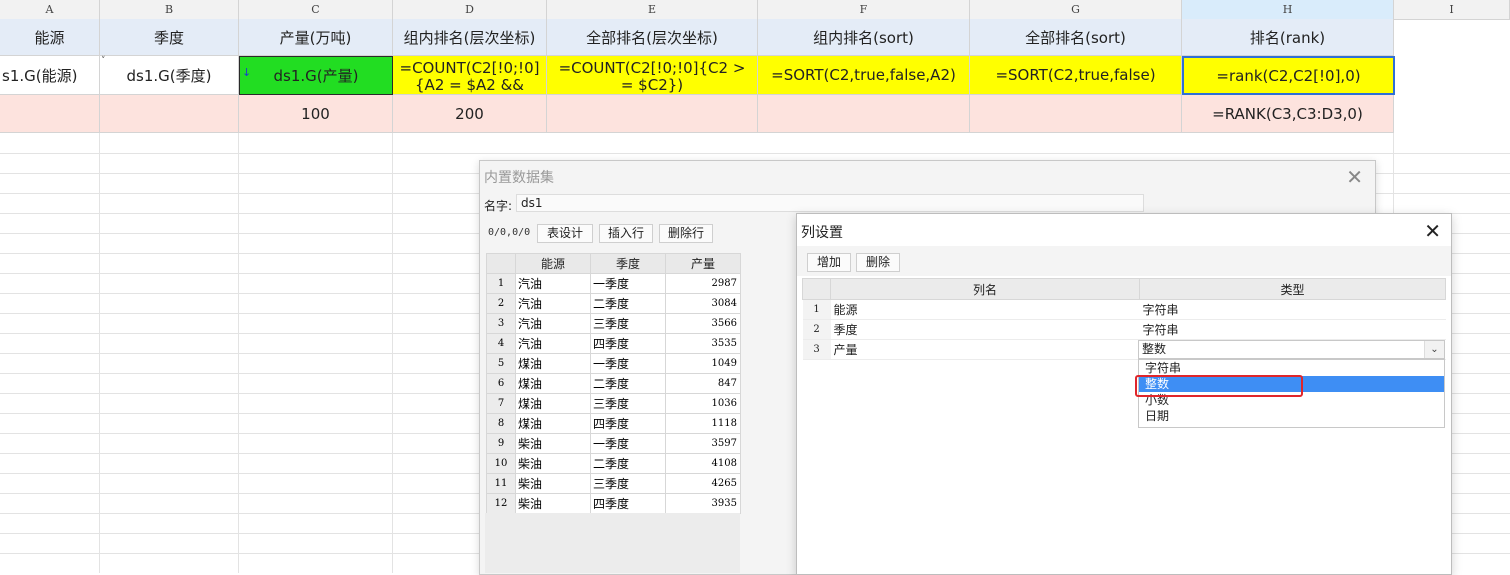  I want to click on table-row: 8 煤油 四季度 1118, so click(613, 423).